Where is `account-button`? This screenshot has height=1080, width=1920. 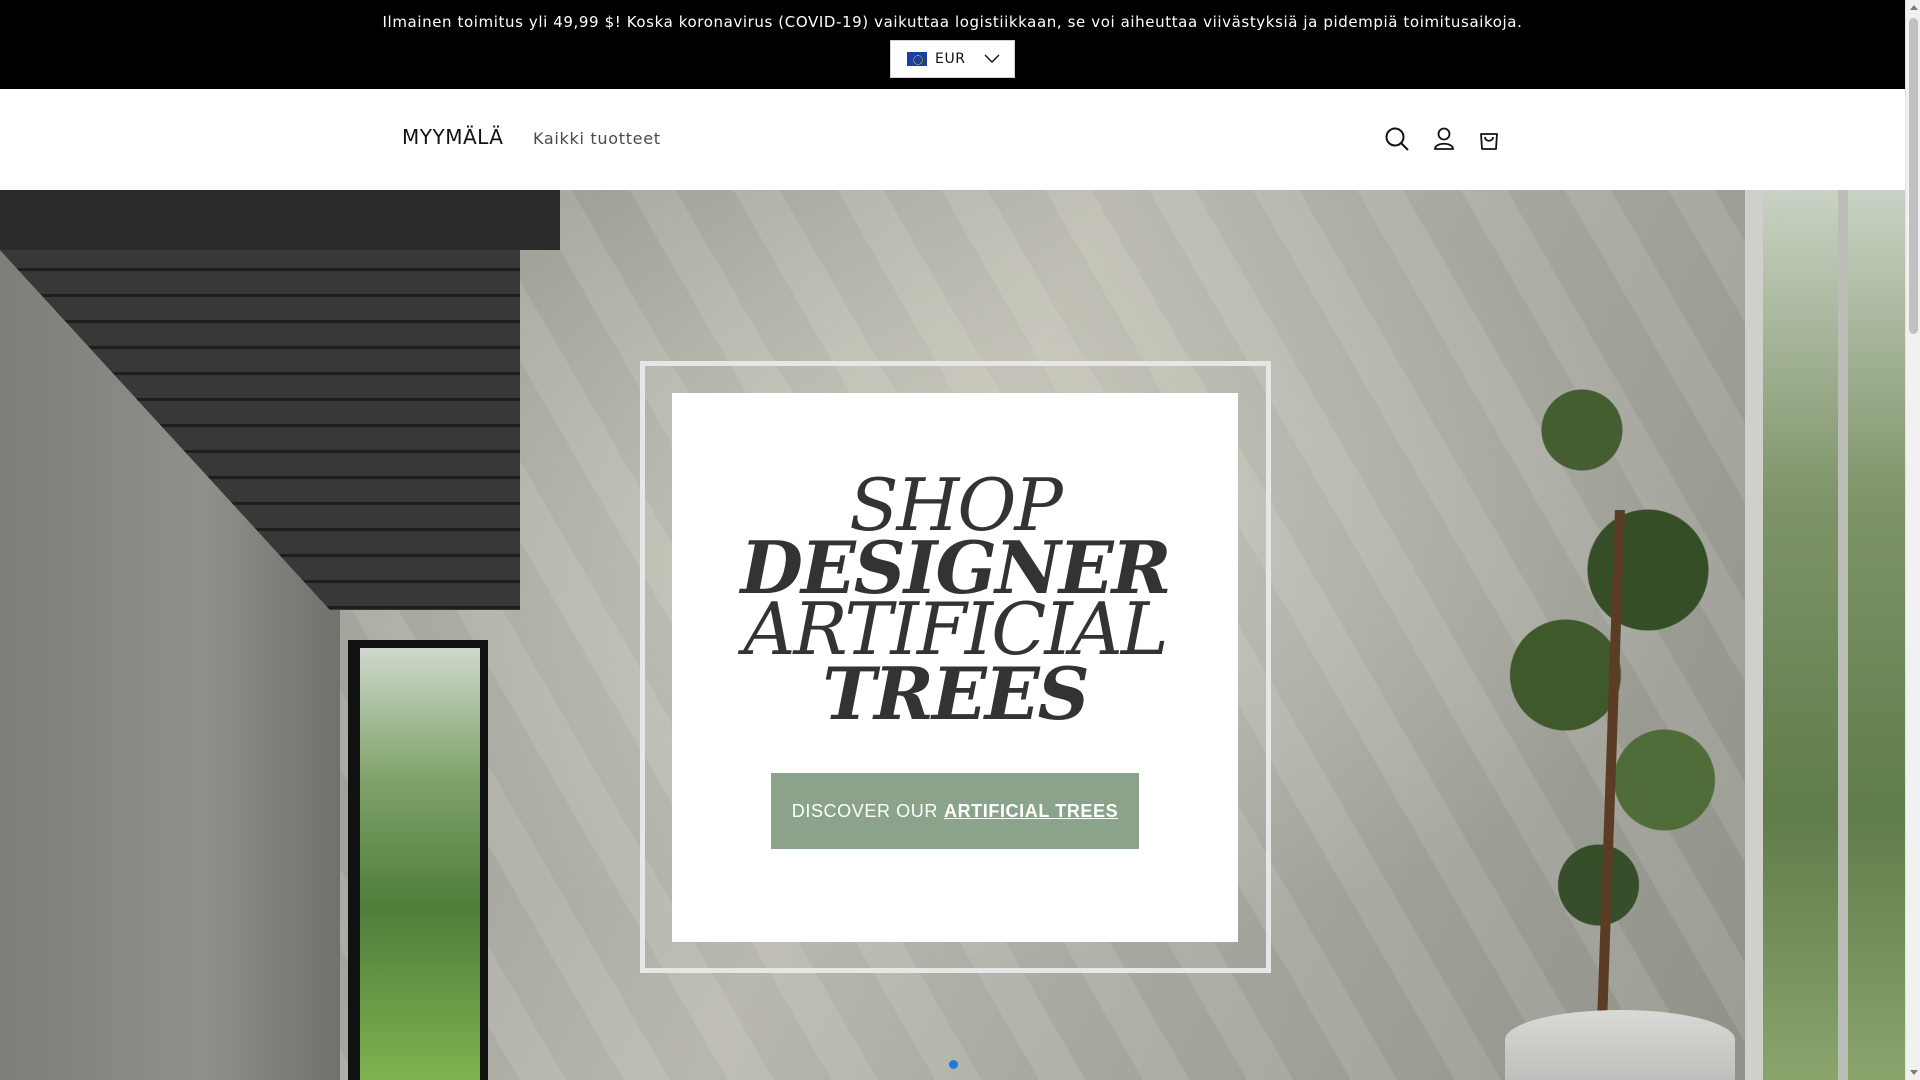 account-button is located at coordinates (1444, 139).